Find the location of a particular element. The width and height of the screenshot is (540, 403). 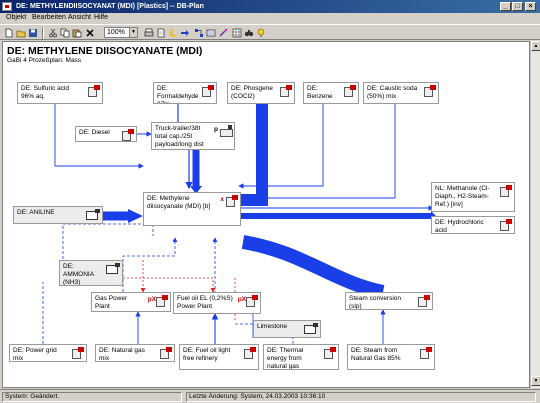

process-thermal-energy: DE: Thermal energy from natural gas is located at coordinates (301, 357).